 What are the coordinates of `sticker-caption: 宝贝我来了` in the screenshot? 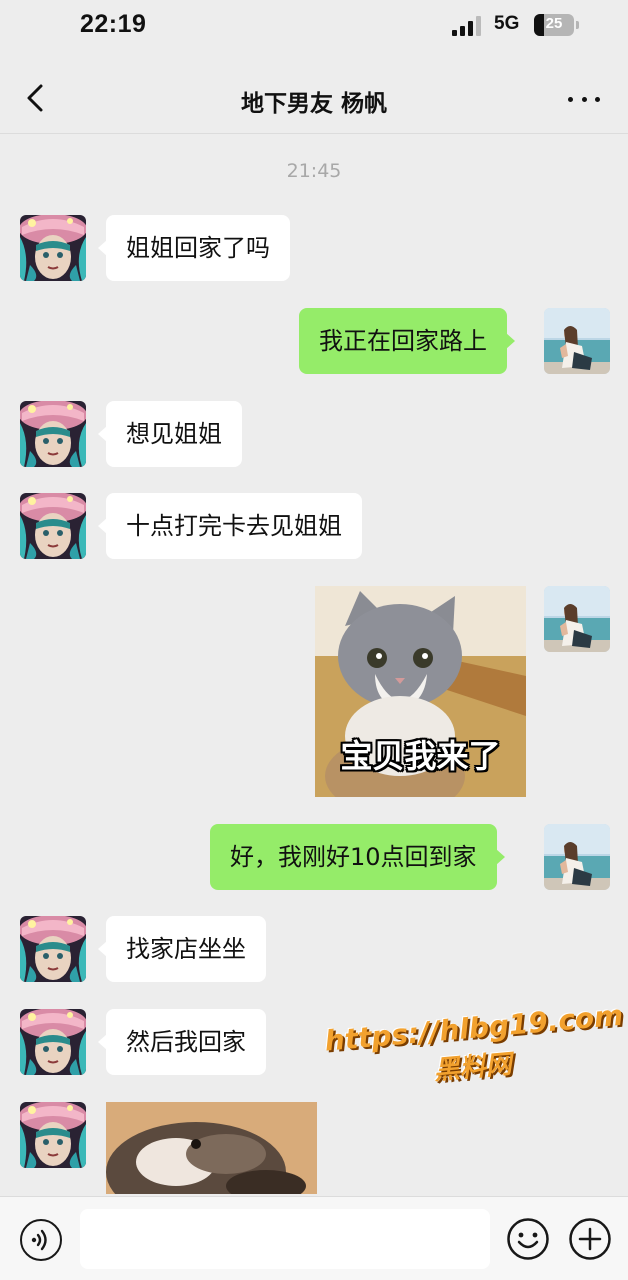 It's located at (420, 756).